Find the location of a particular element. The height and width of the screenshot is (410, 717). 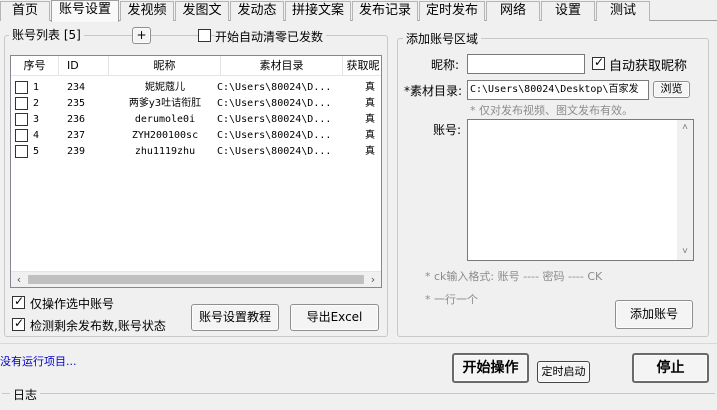

divider is located at coordinates (358, 343).